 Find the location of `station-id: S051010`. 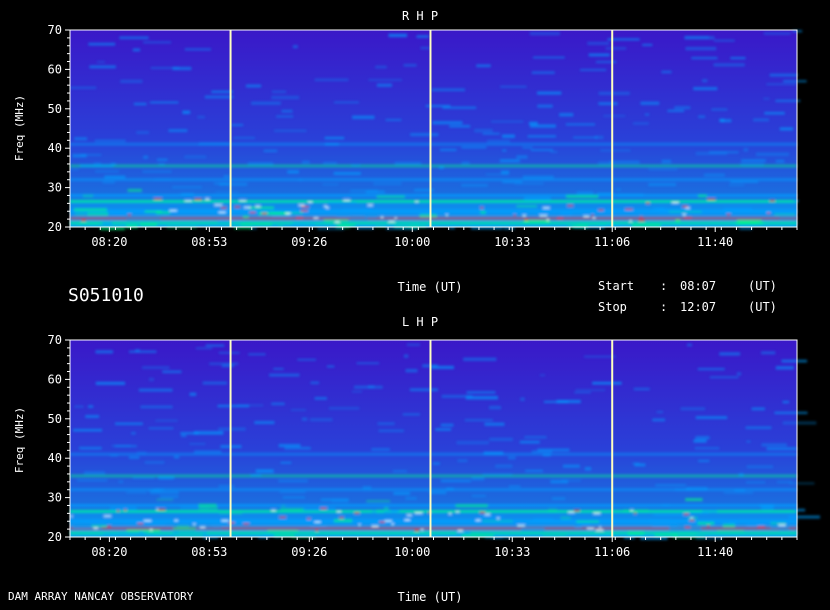

station-id: S051010 is located at coordinates (106, 295).